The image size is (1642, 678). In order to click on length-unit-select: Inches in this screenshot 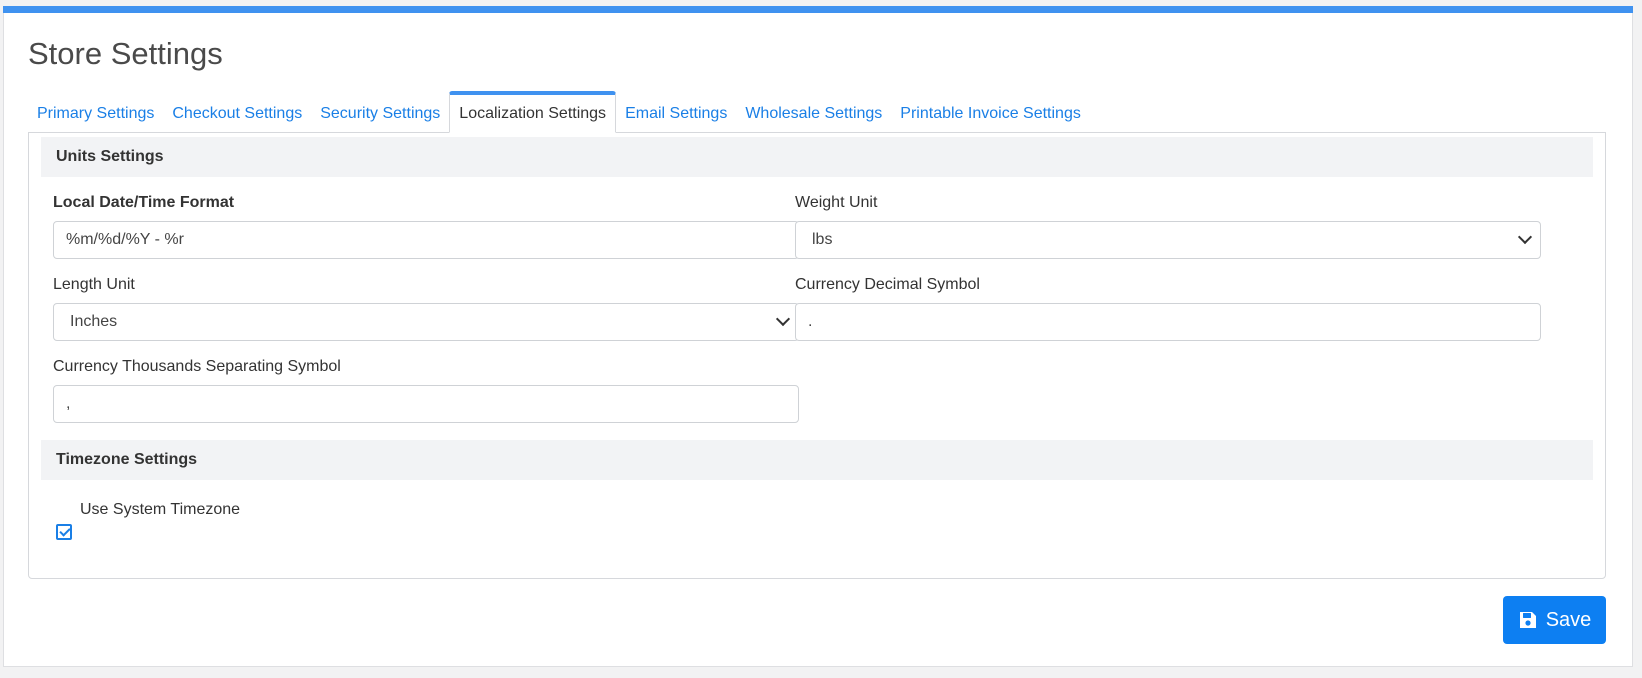, I will do `click(426, 322)`.